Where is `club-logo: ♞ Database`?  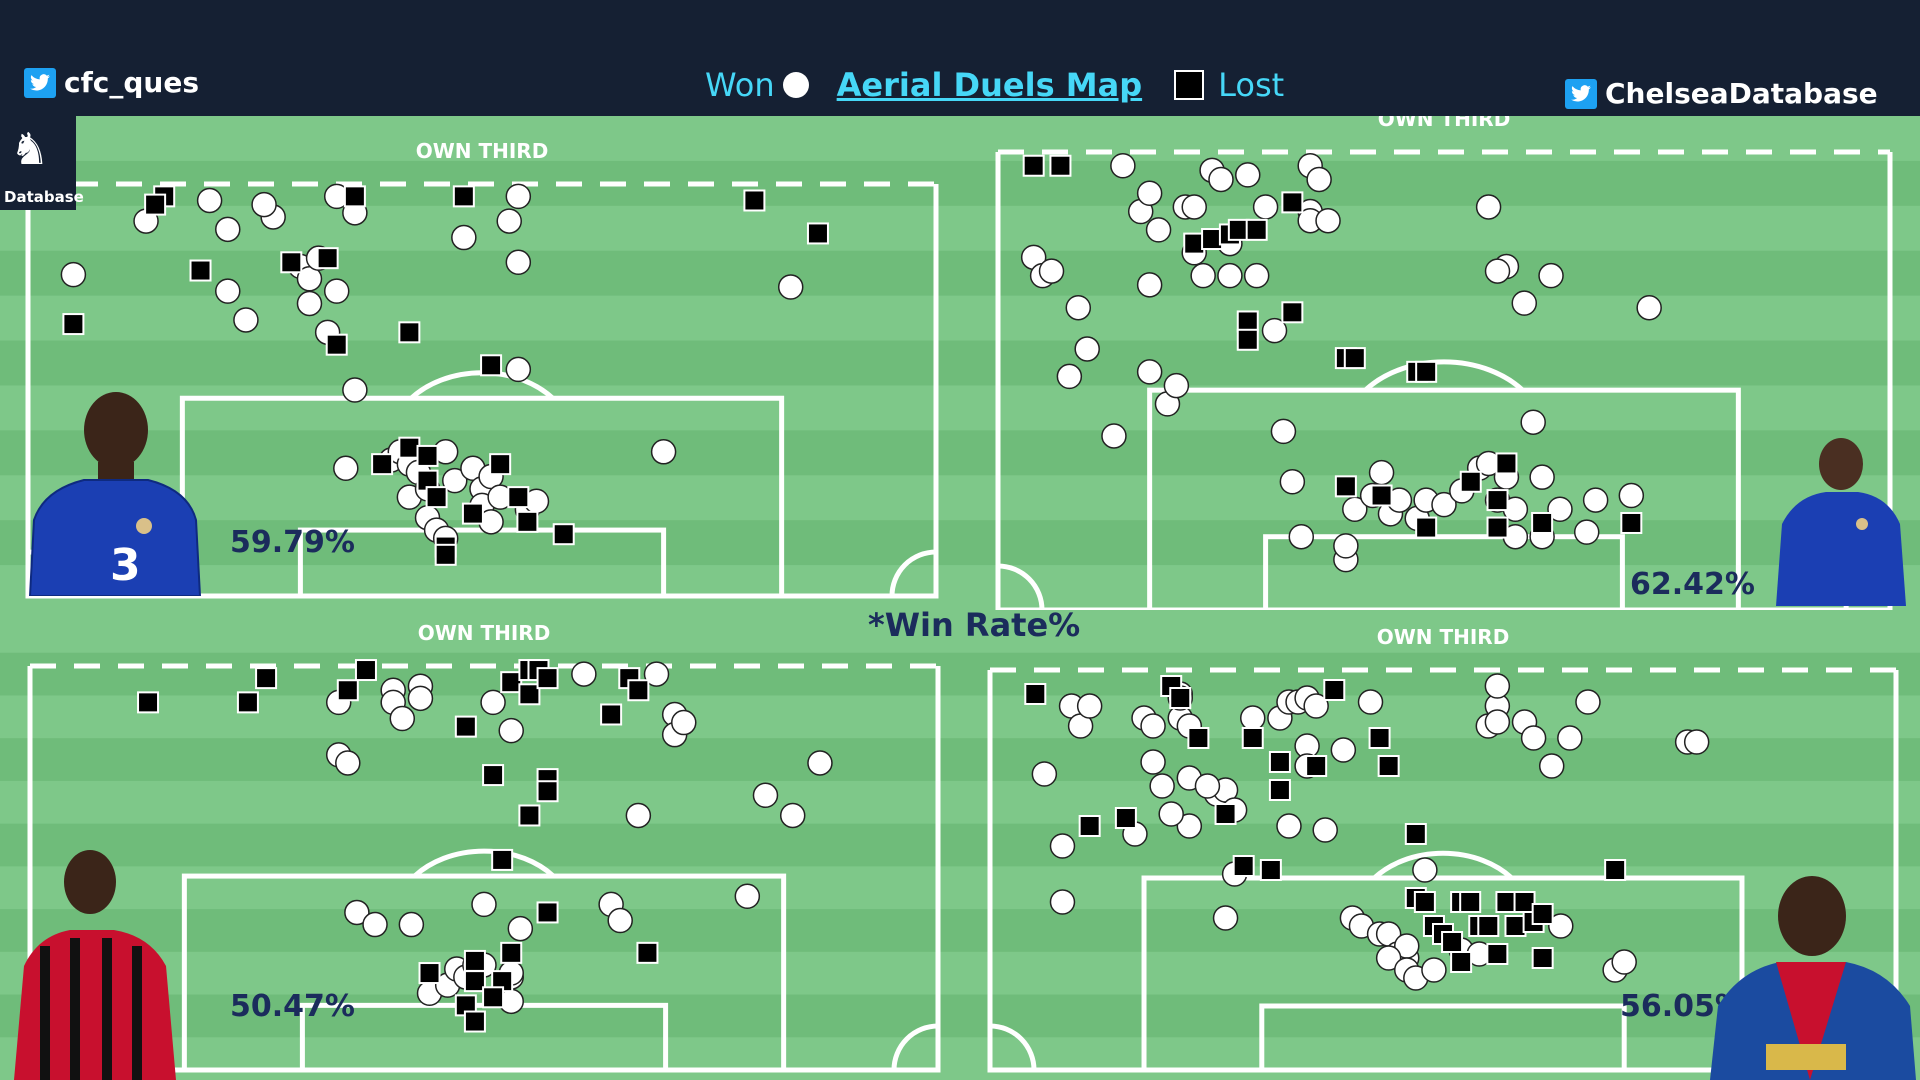 club-logo: ♞ Database is located at coordinates (42, 163).